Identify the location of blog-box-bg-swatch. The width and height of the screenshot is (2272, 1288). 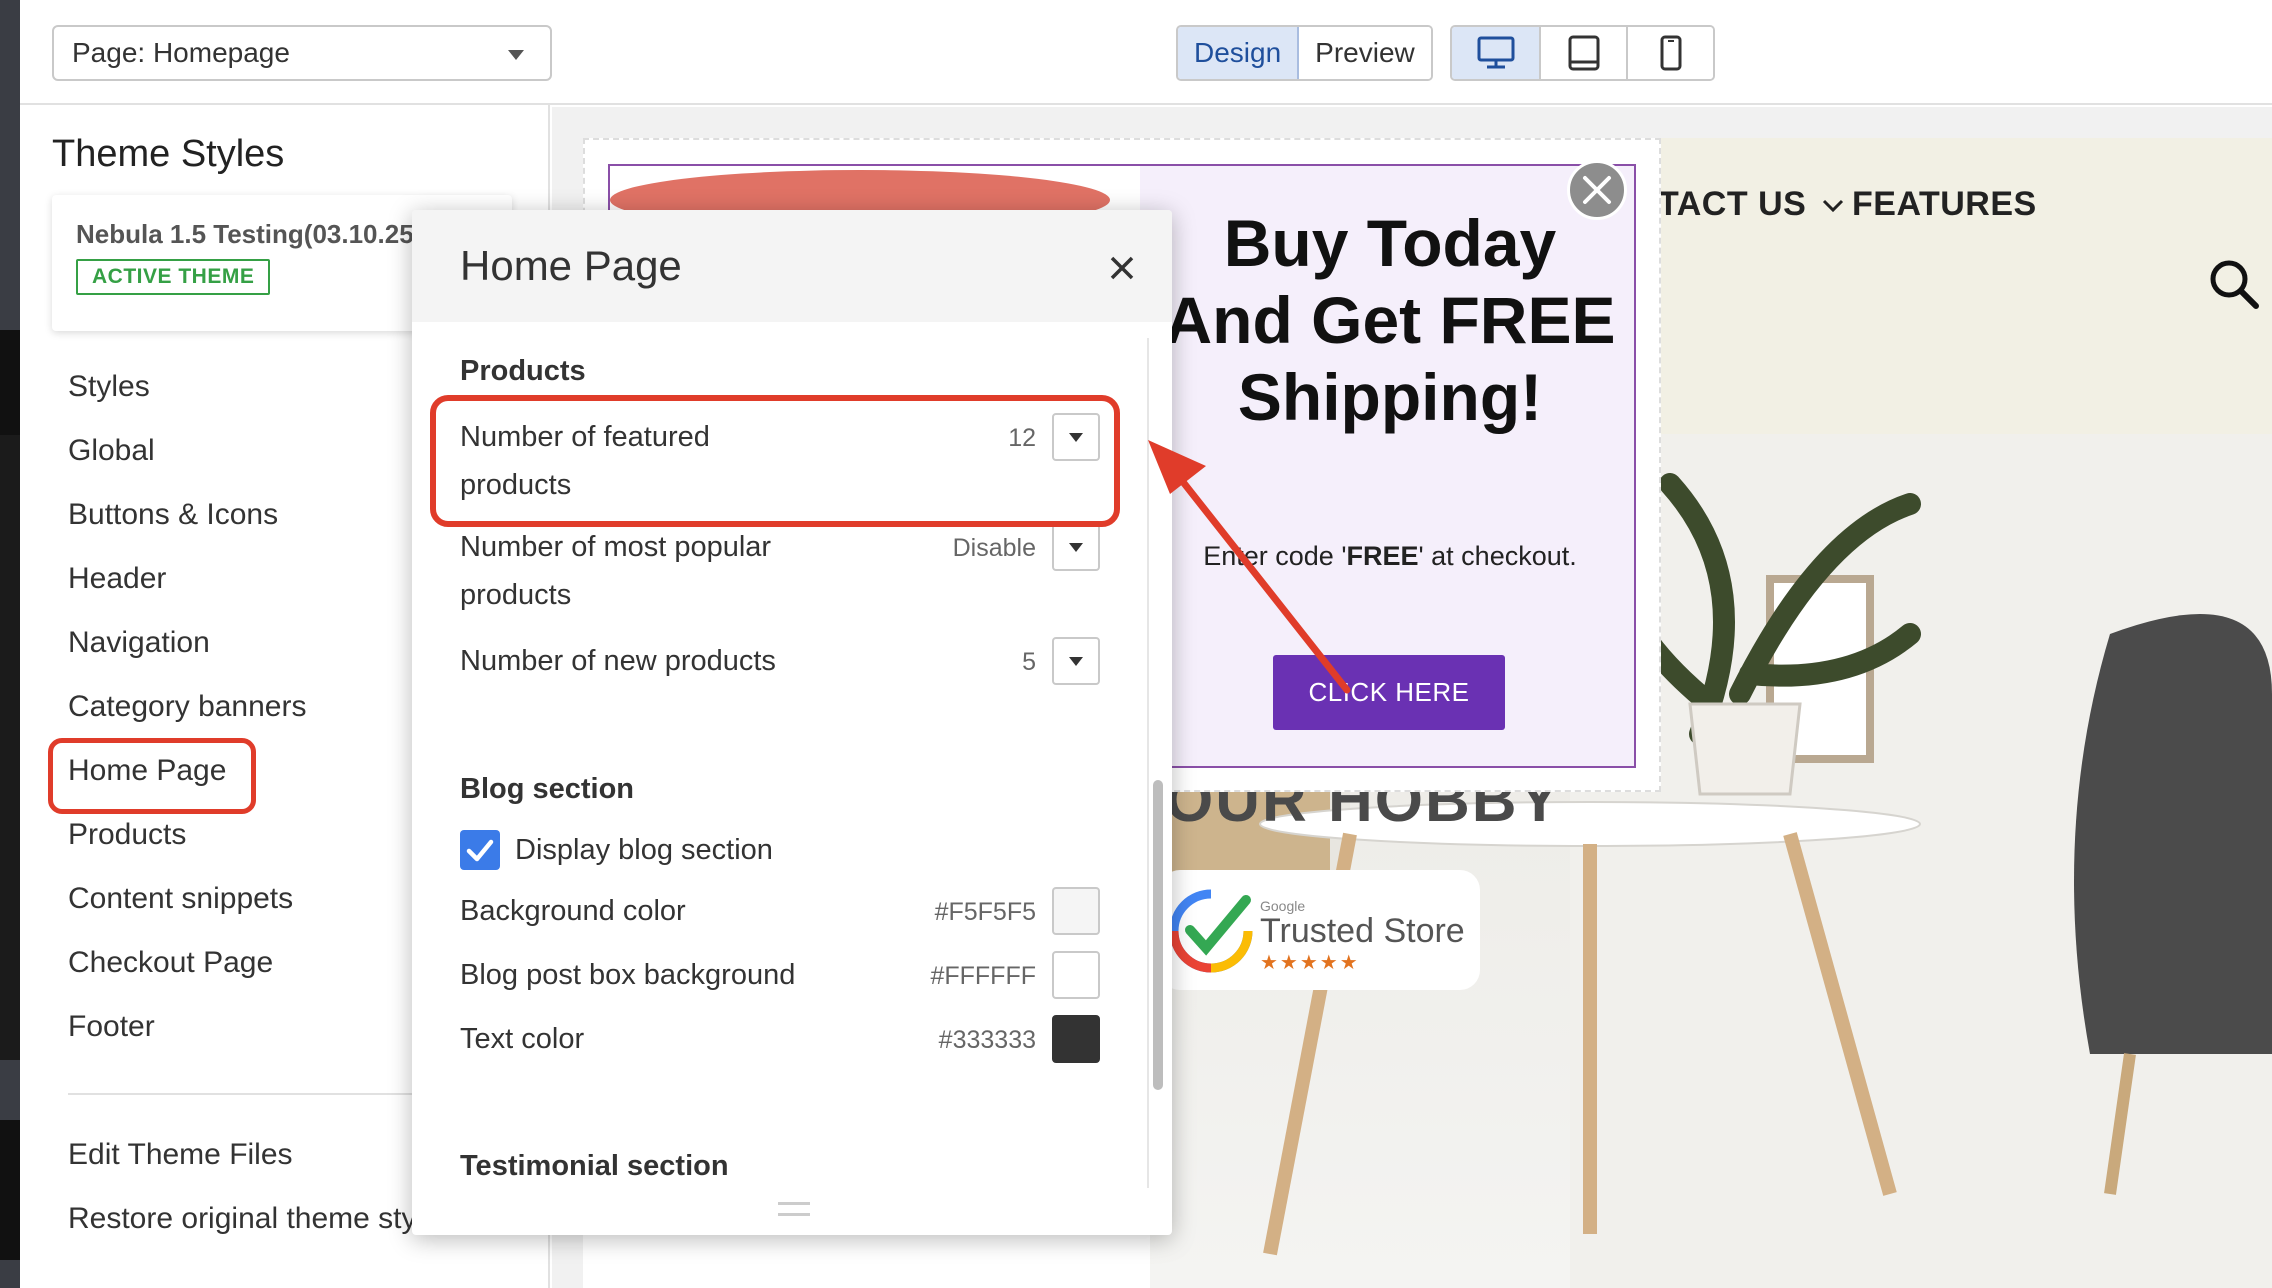
(1076, 975).